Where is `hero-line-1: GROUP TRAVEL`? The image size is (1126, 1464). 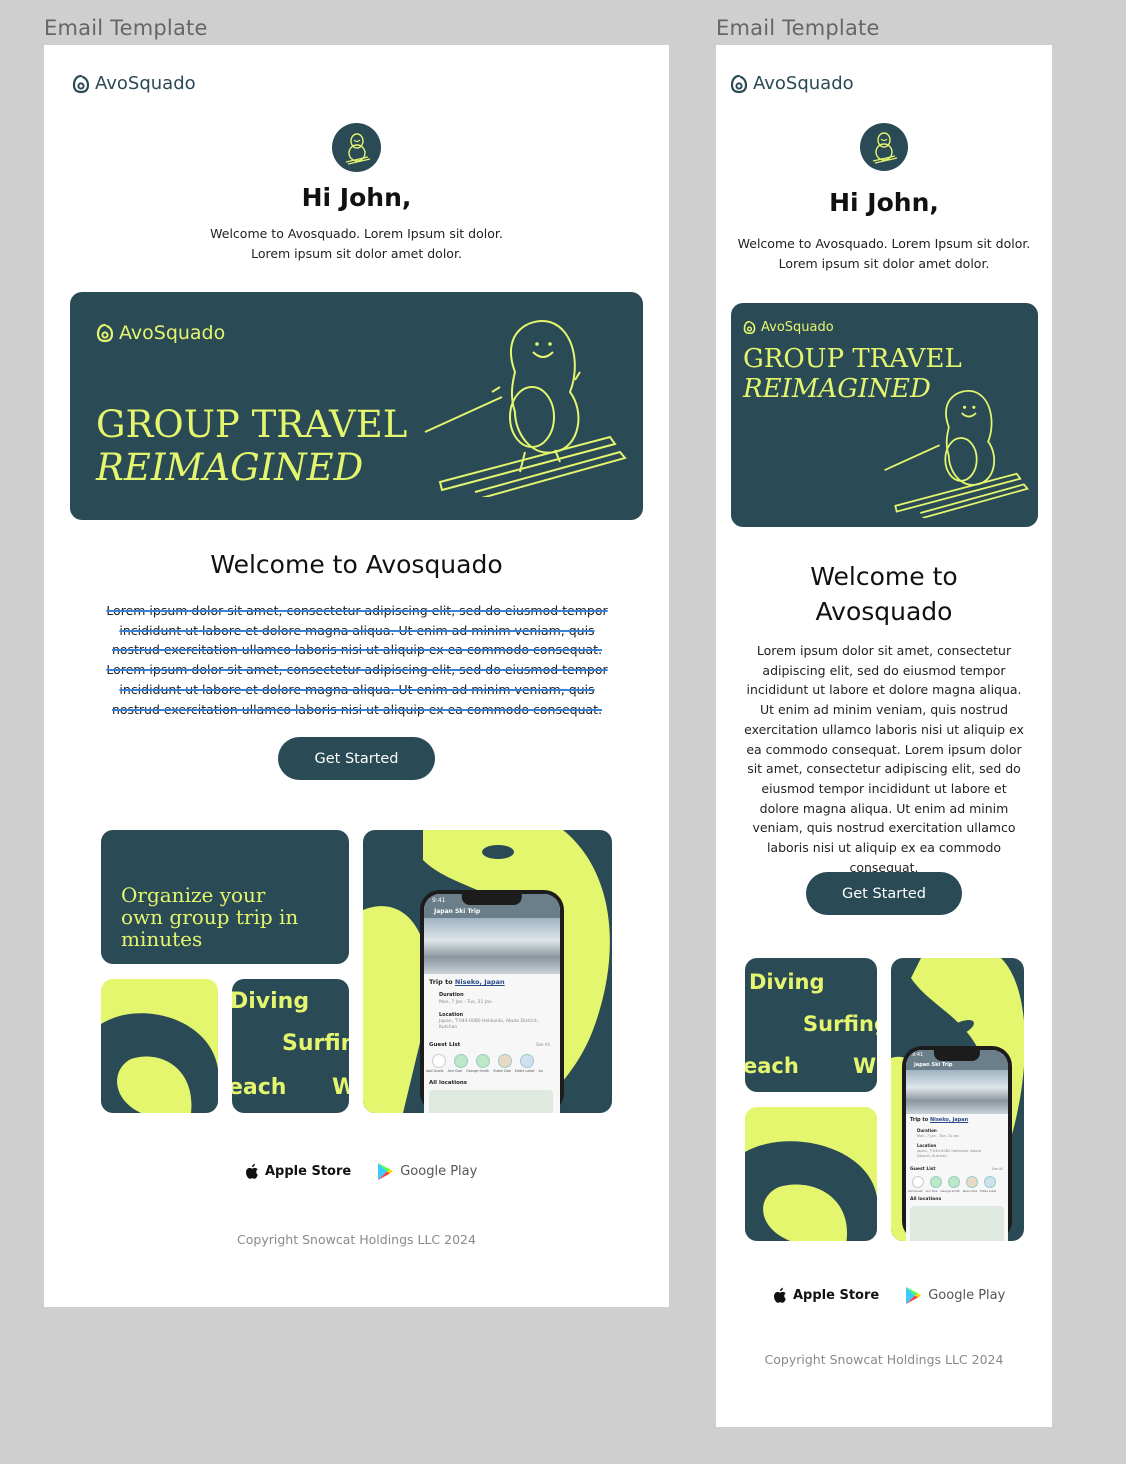 hero-line-1: GROUP TRAVEL is located at coordinates (852, 359).